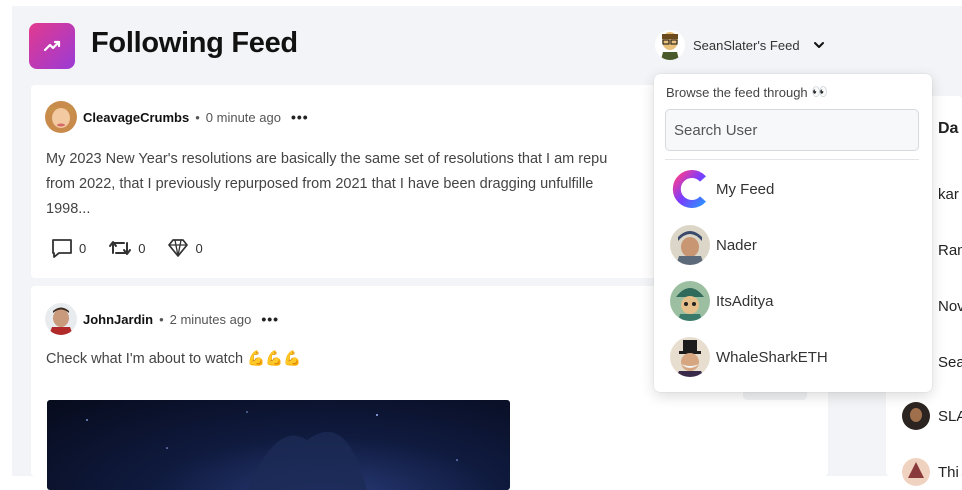 The height and width of the screenshot is (490, 962). Describe the element at coordinates (145, 359) in the screenshot. I see `post-body-text: Check what I'm about to watch` at that location.